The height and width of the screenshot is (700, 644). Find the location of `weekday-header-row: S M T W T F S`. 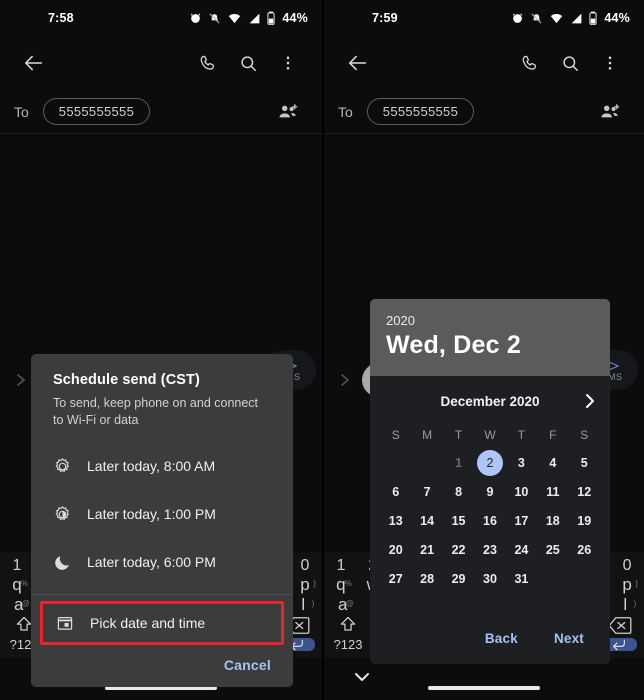

weekday-header-row: S M T W T F S is located at coordinates (490, 435).